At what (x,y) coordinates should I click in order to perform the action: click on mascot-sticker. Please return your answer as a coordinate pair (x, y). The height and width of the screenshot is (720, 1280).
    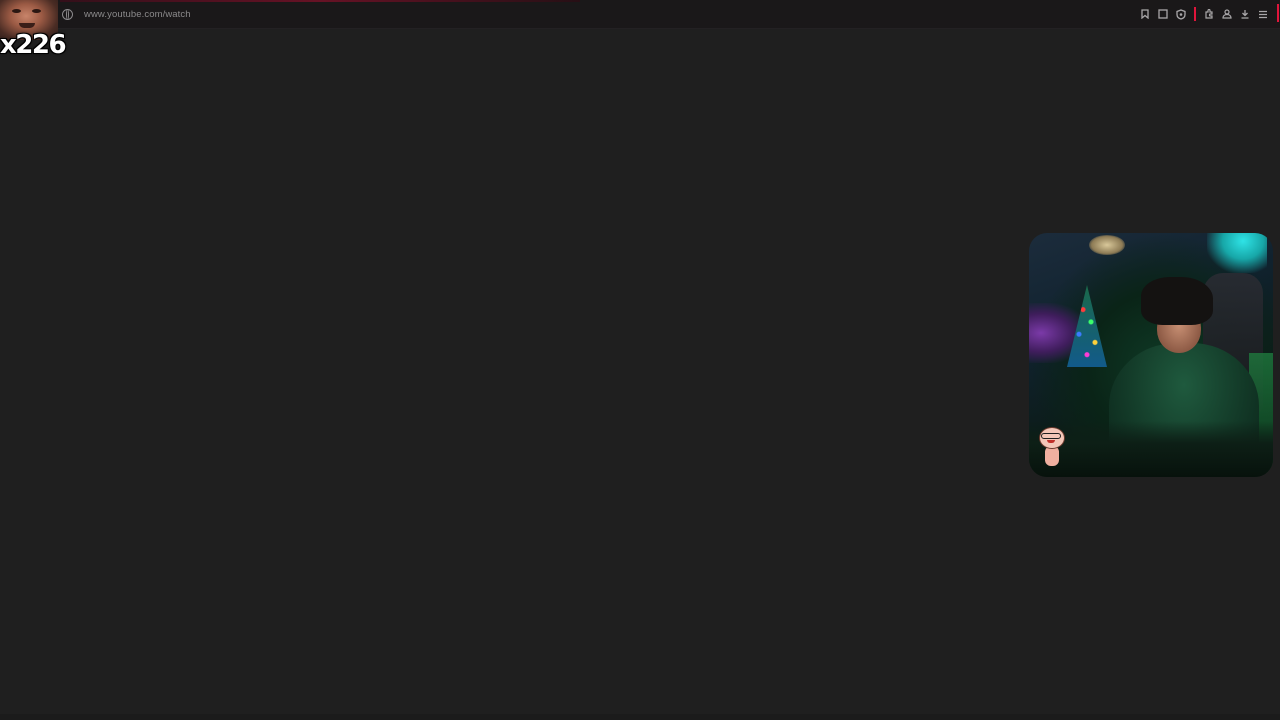
    Looking at the image, I should click on (1052, 447).